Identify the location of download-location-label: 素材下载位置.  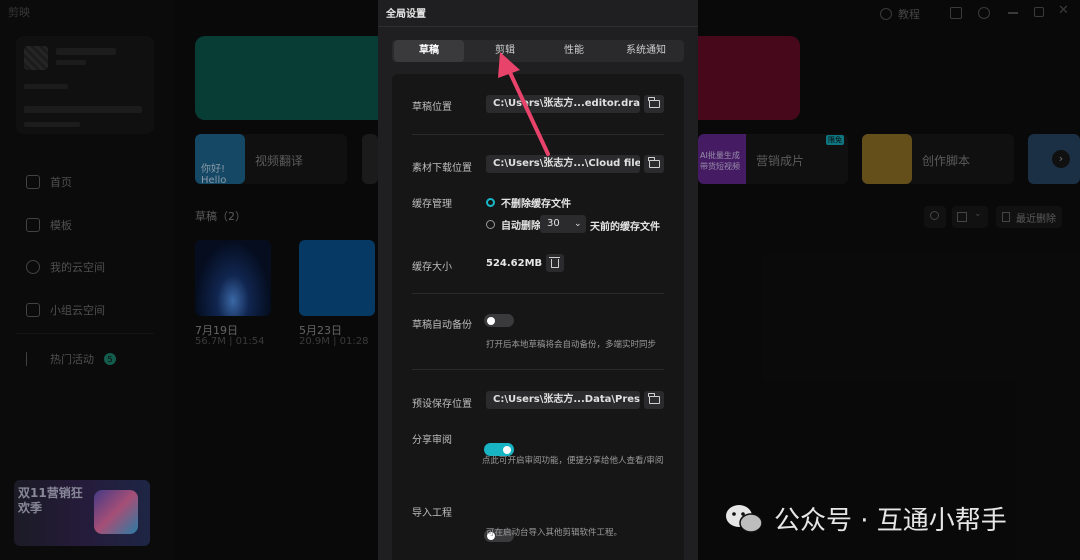
(442, 168).